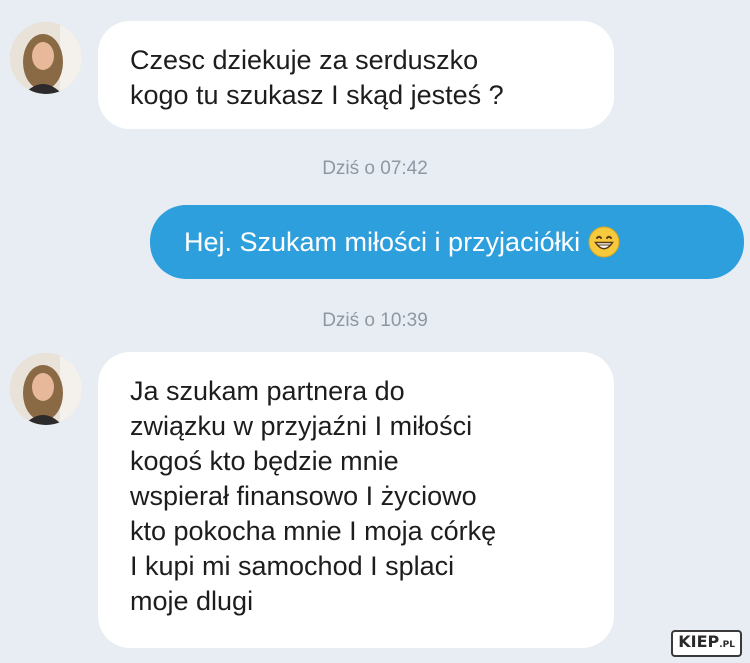 This screenshot has width=750, height=663. I want to click on message-timestamp: Dziś o 07:42, so click(375, 168).